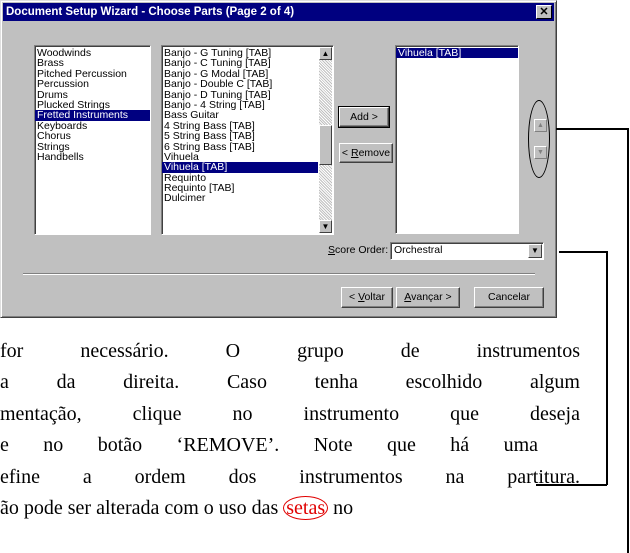 This screenshot has width=630, height=553. What do you see at coordinates (306, 507) in the screenshot?
I see `setas-highlight: setas` at bounding box center [306, 507].